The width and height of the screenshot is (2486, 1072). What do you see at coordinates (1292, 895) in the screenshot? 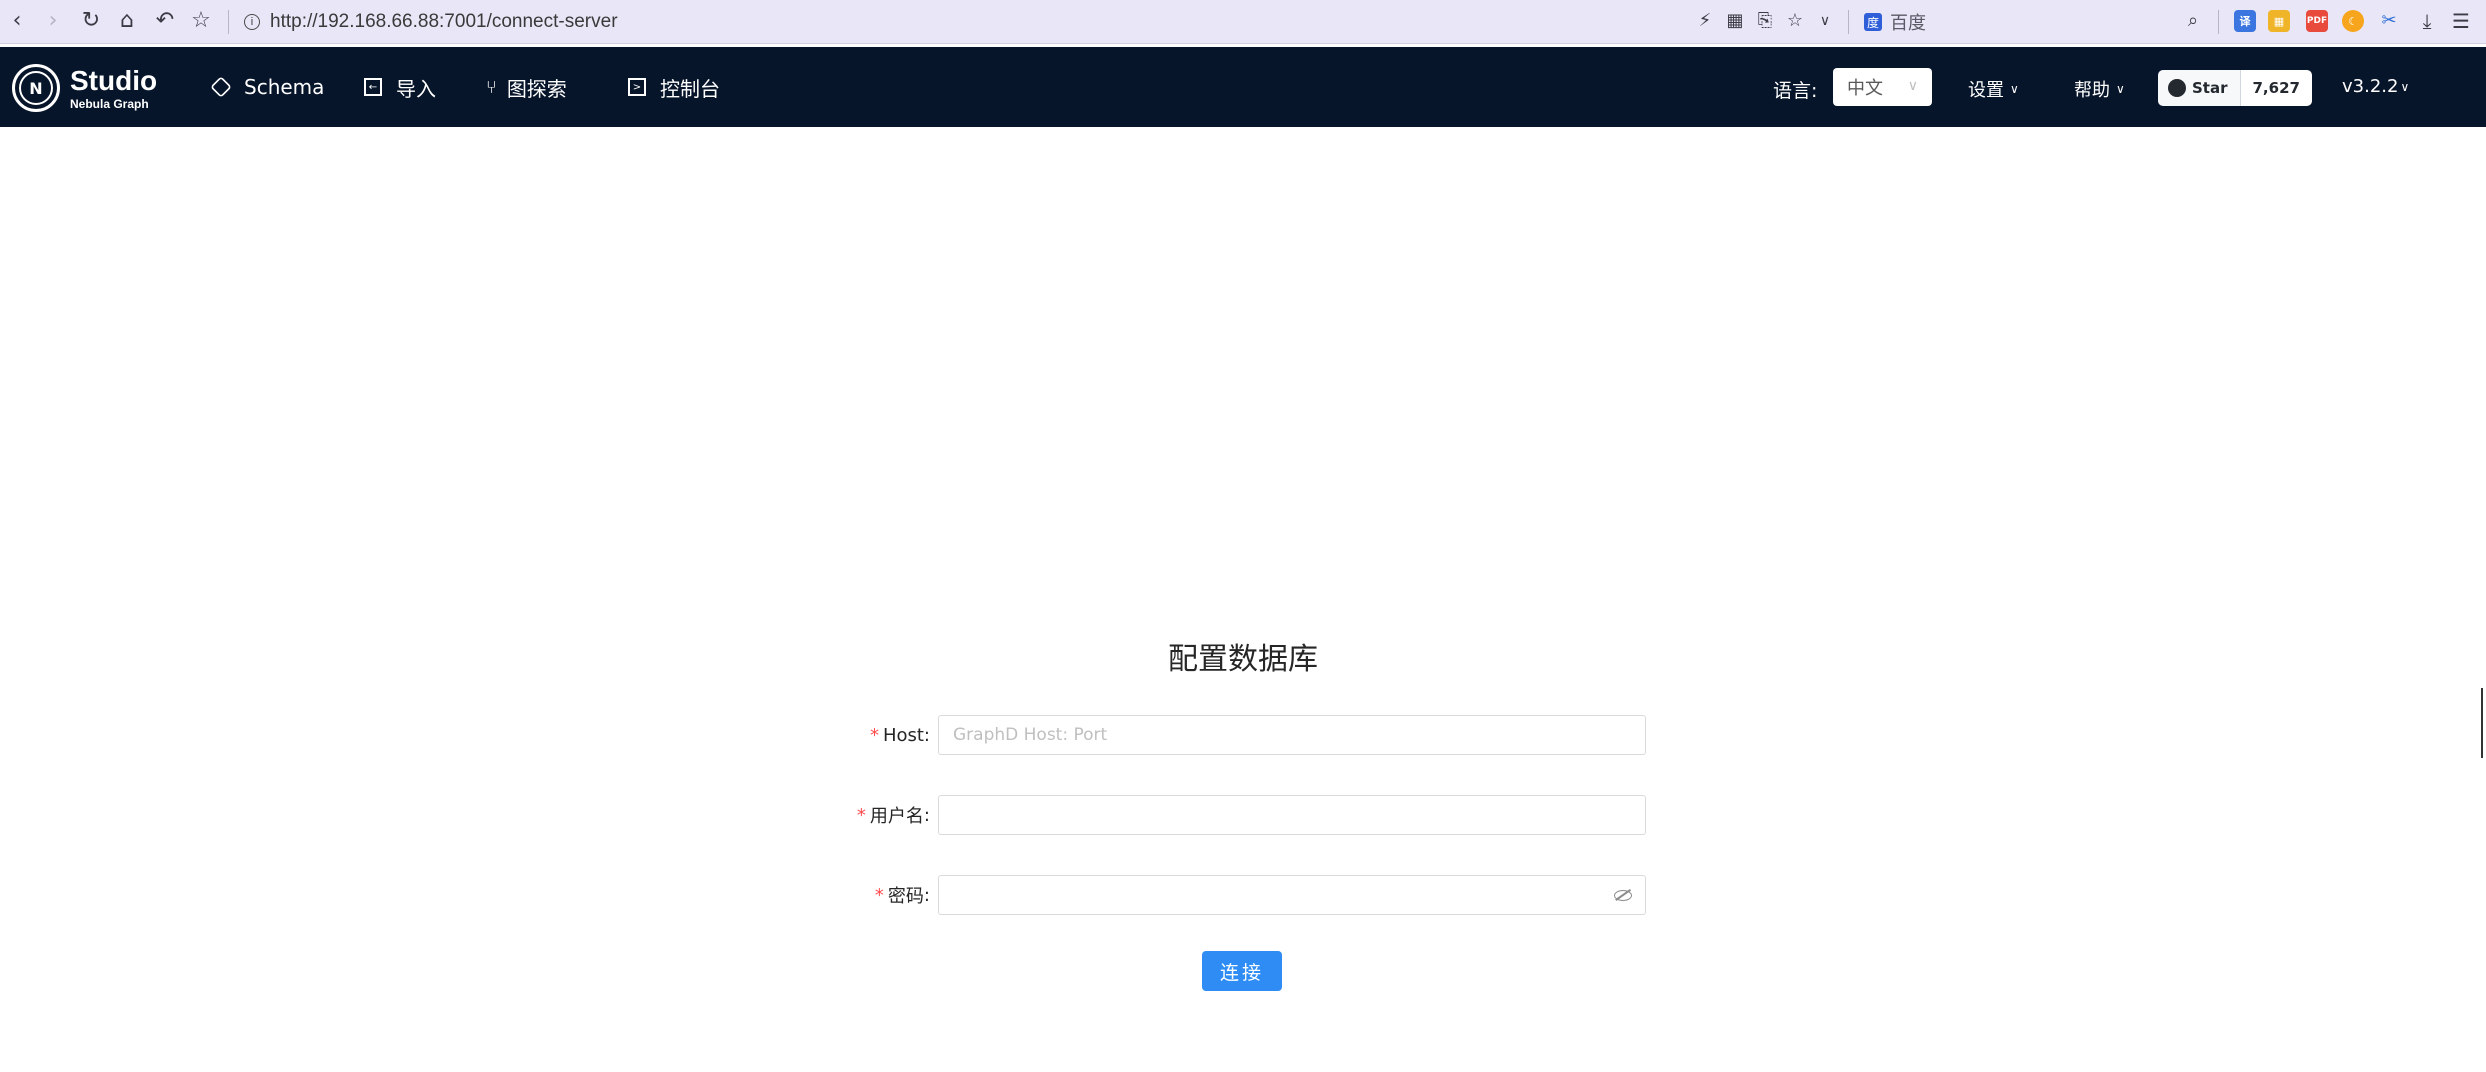
I see `password-input` at bounding box center [1292, 895].